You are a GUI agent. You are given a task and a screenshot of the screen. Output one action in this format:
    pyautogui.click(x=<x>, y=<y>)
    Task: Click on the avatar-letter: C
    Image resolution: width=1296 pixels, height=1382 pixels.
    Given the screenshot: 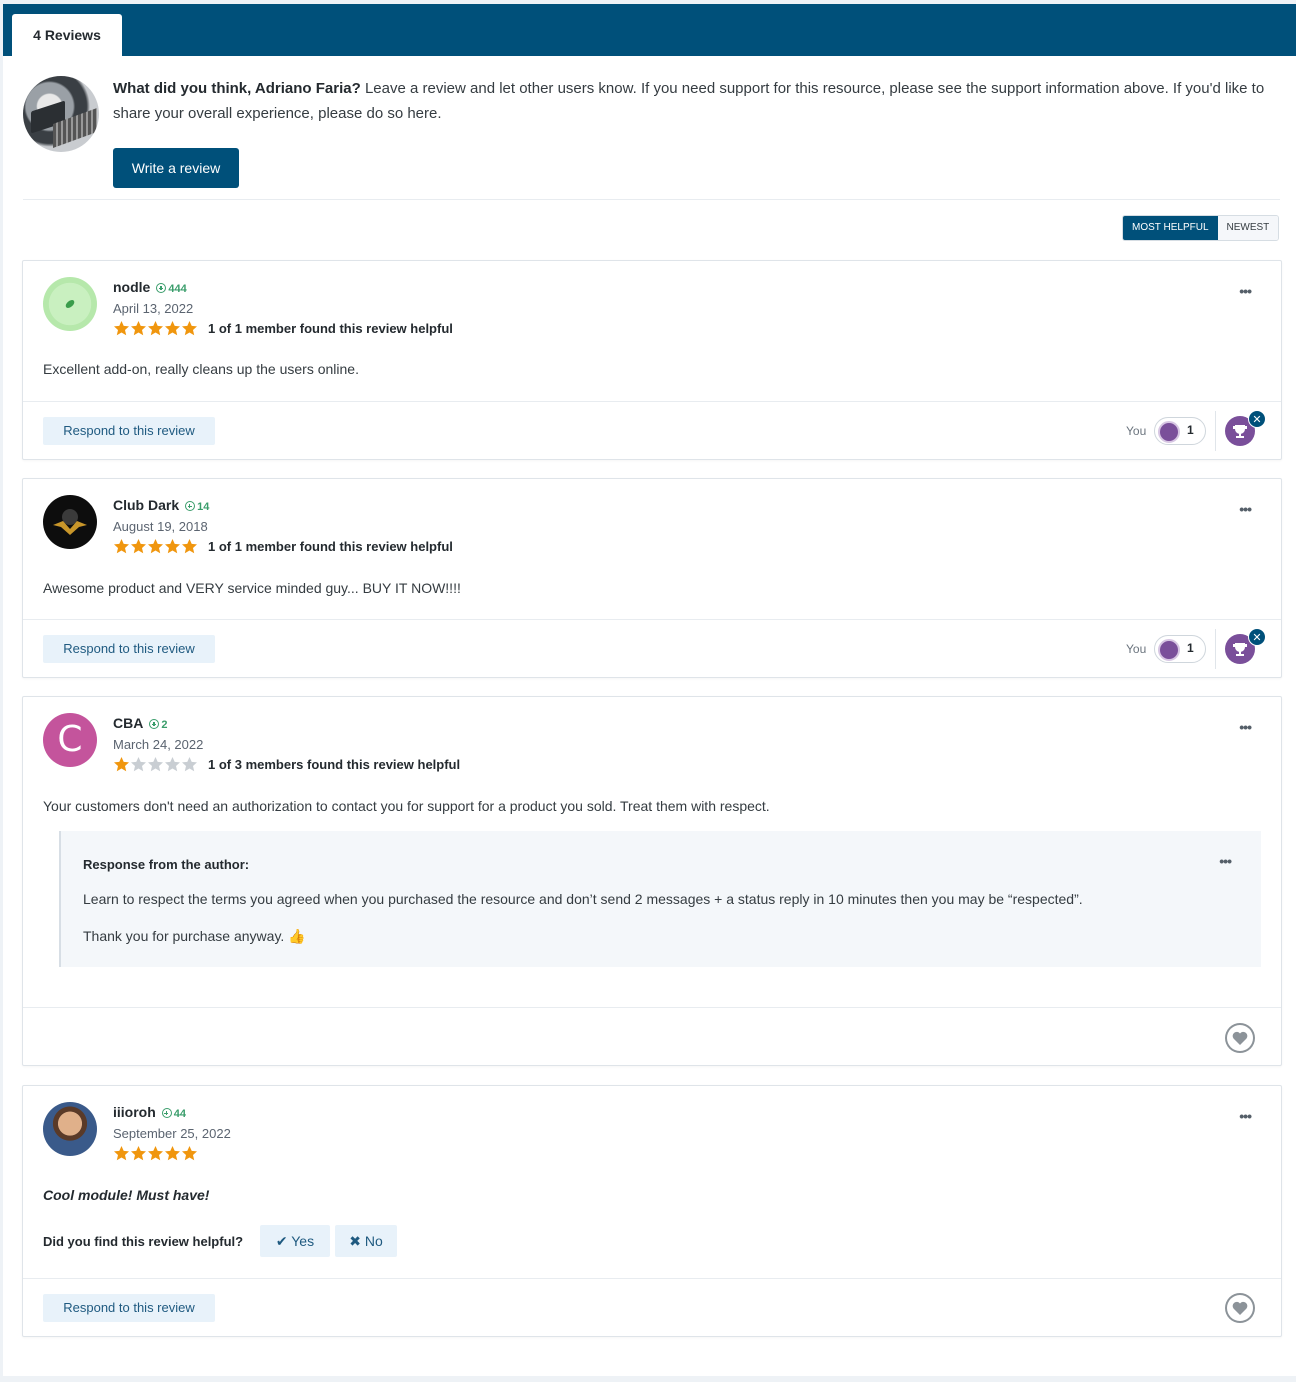 What is the action you would take?
    pyautogui.click(x=70, y=739)
    